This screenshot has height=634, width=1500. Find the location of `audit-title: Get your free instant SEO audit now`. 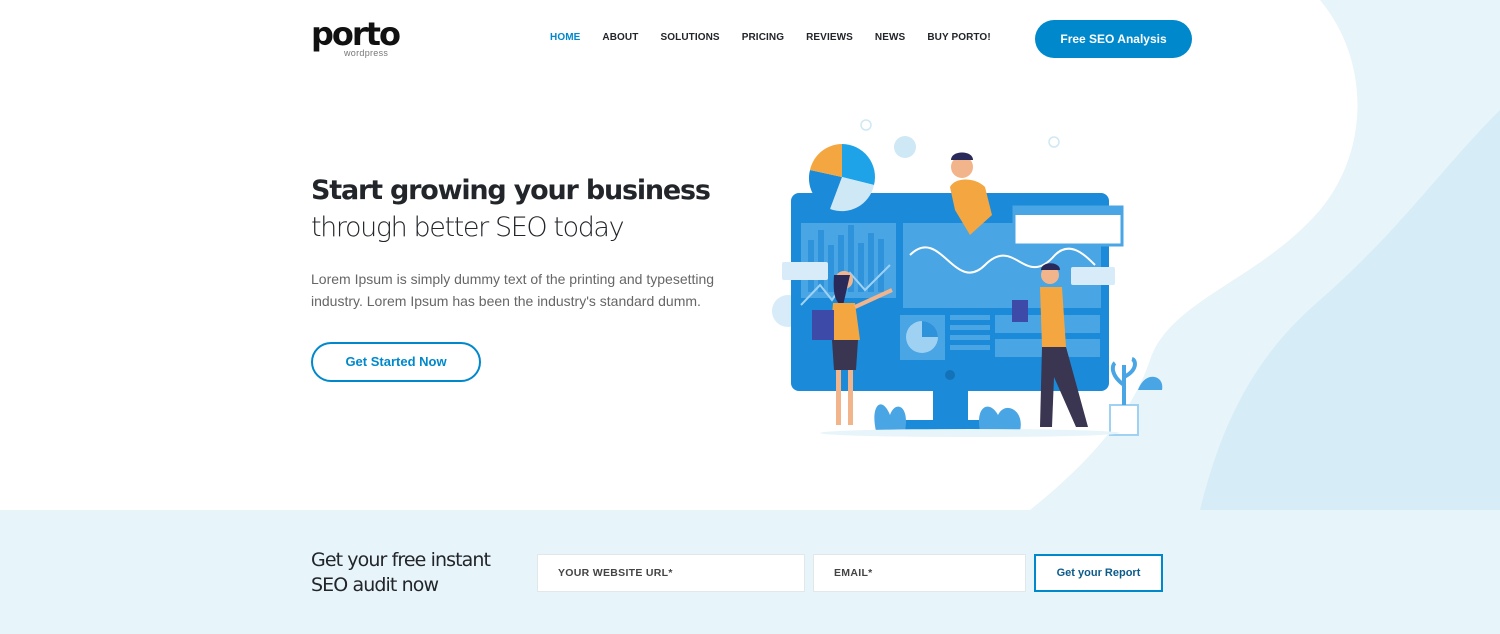

audit-title: Get your free instant SEO audit now is located at coordinates (401, 573).